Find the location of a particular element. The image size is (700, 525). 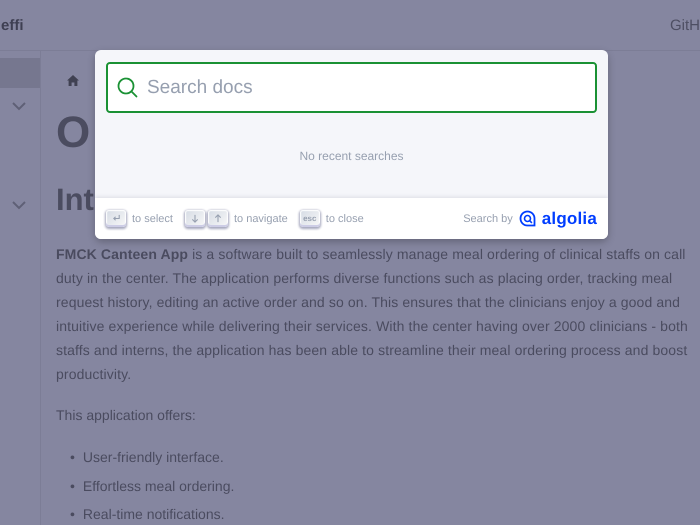

search-icon is located at coordinates (127, 87).